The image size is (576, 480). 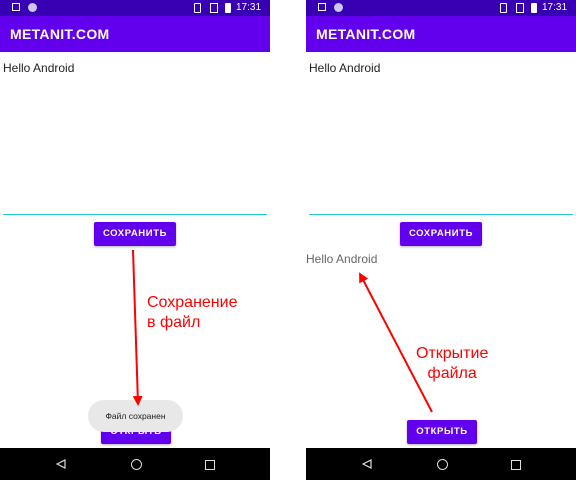 I want to click on annotation-save: Сохранение в файл, so click(x=192, y=313).